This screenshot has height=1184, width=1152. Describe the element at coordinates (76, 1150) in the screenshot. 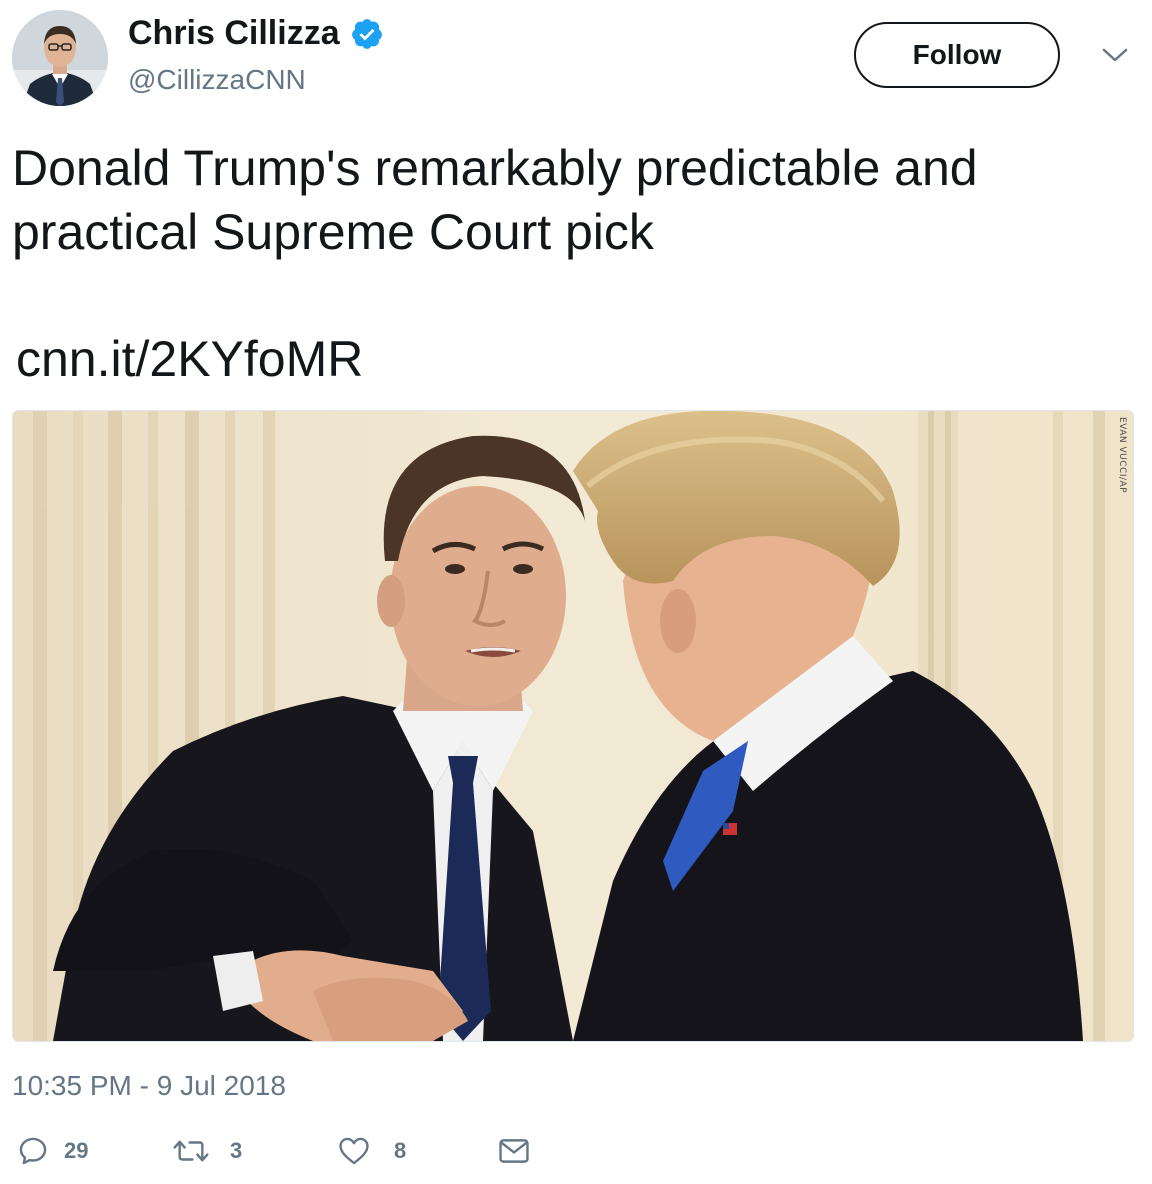

I see `reply-count: 29` at that location.